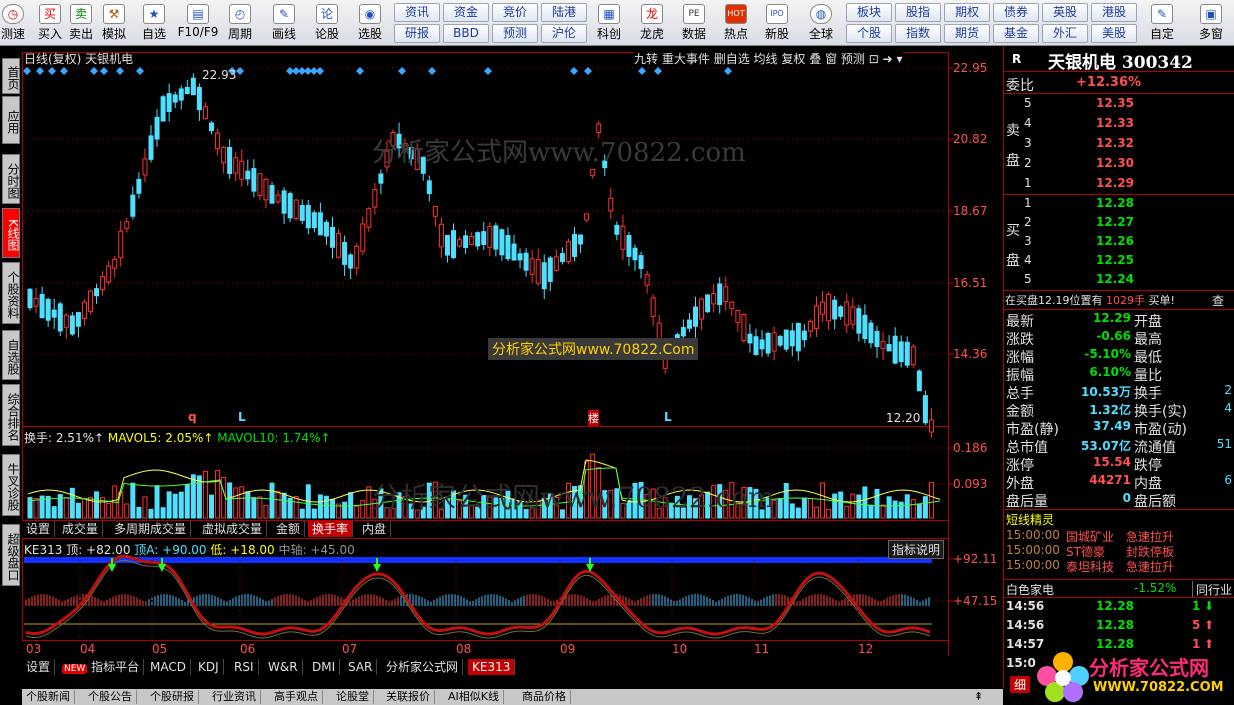  What do you see at coordinates (11, 120) in the screenshot?
I see `tab-apps: 应用` at bounding box center [11, 120].